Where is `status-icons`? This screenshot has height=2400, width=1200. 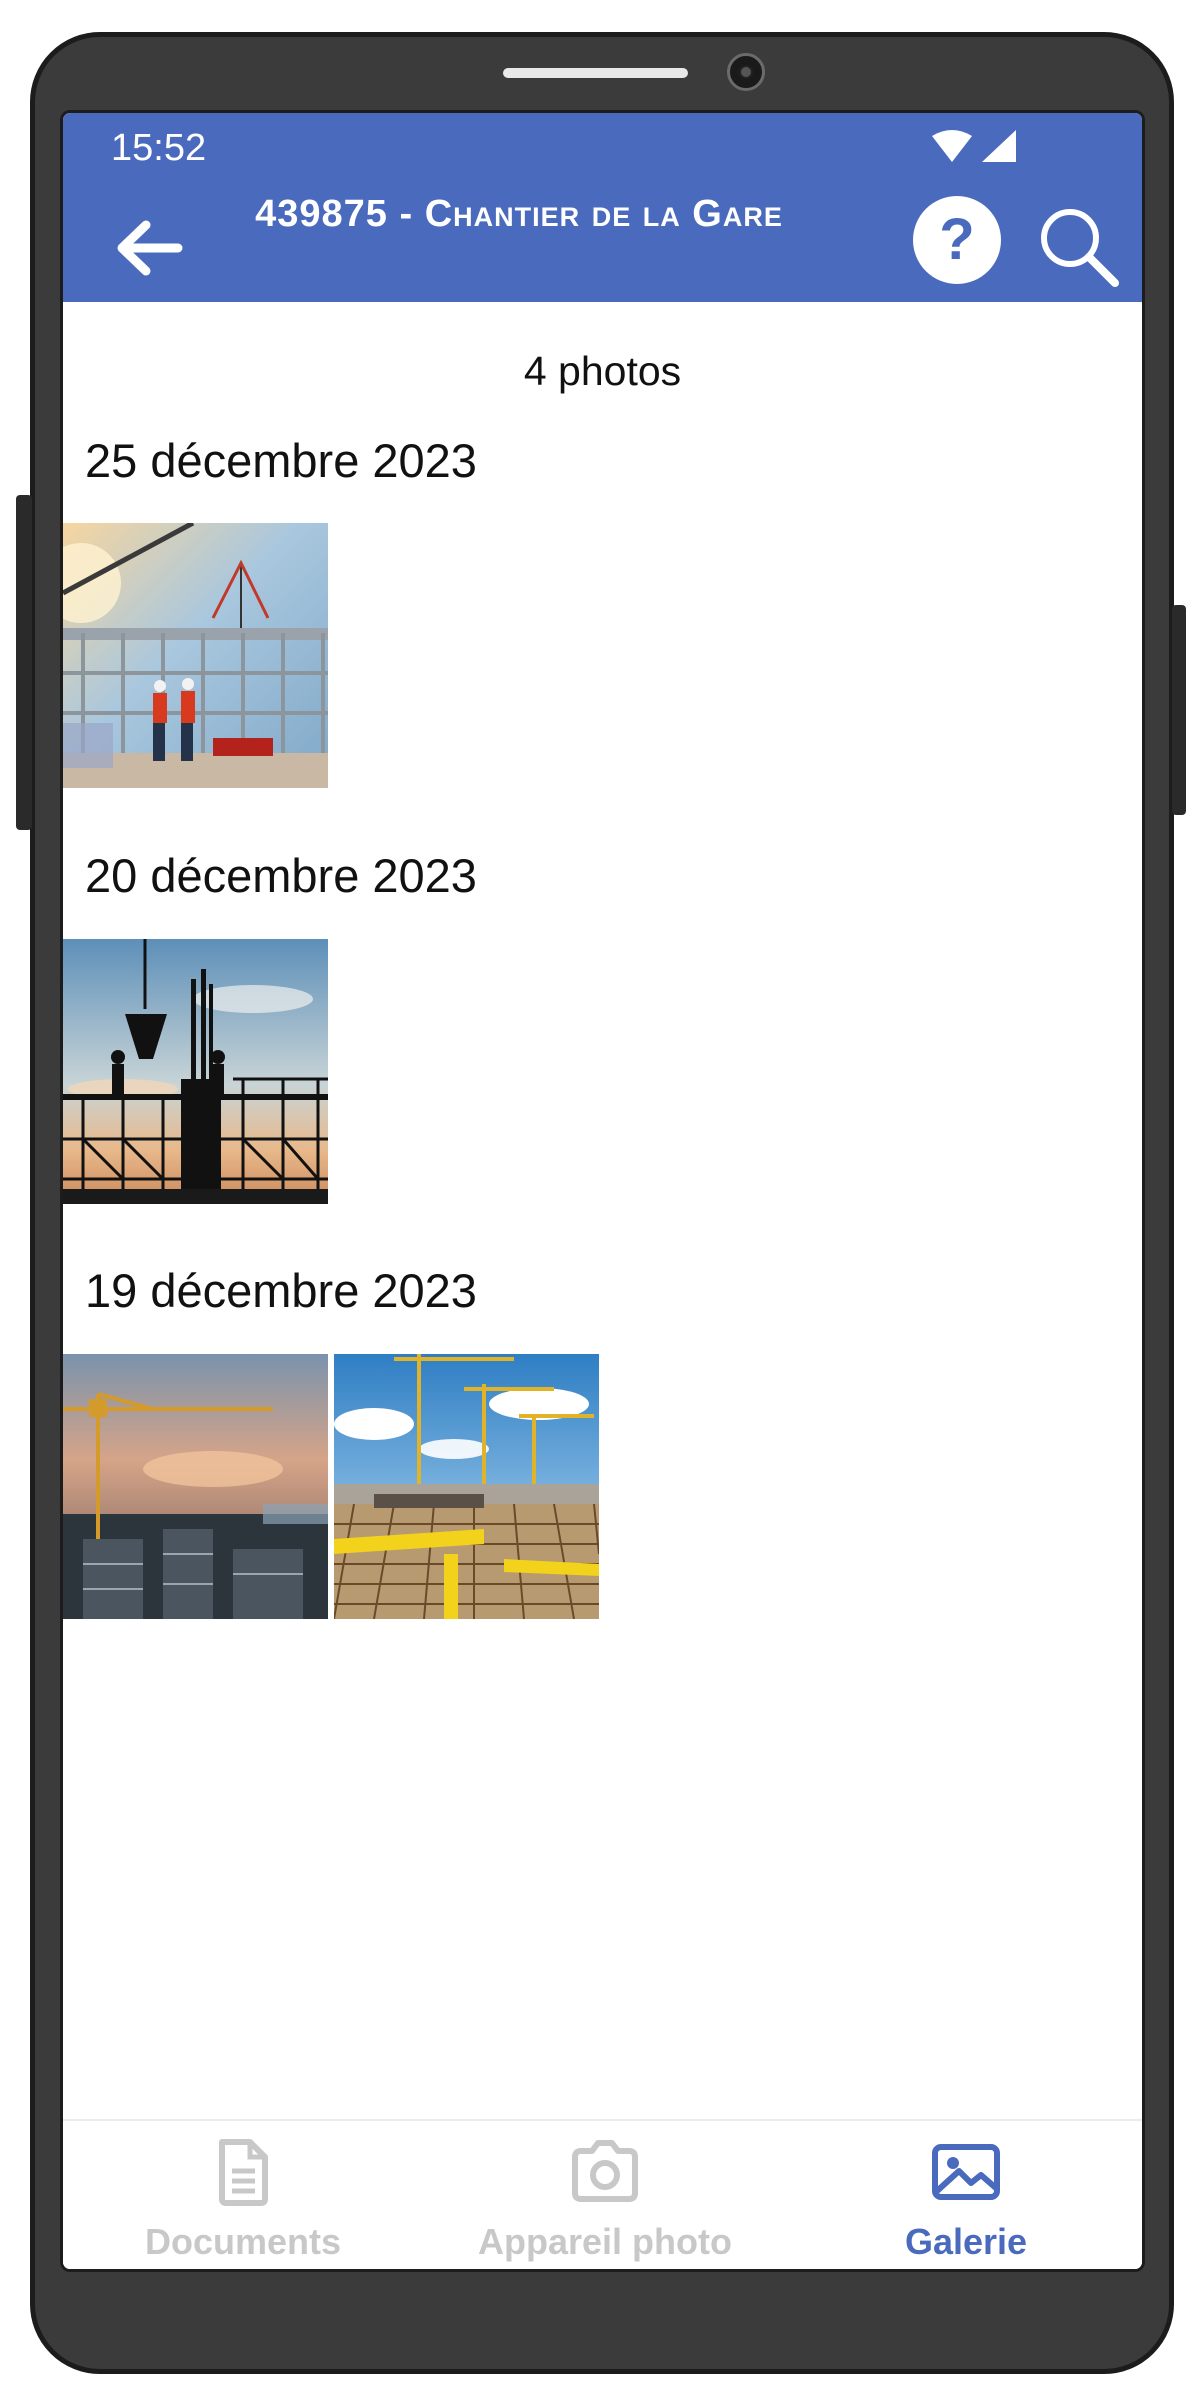
status-icons is located at coordinates (980, 148).